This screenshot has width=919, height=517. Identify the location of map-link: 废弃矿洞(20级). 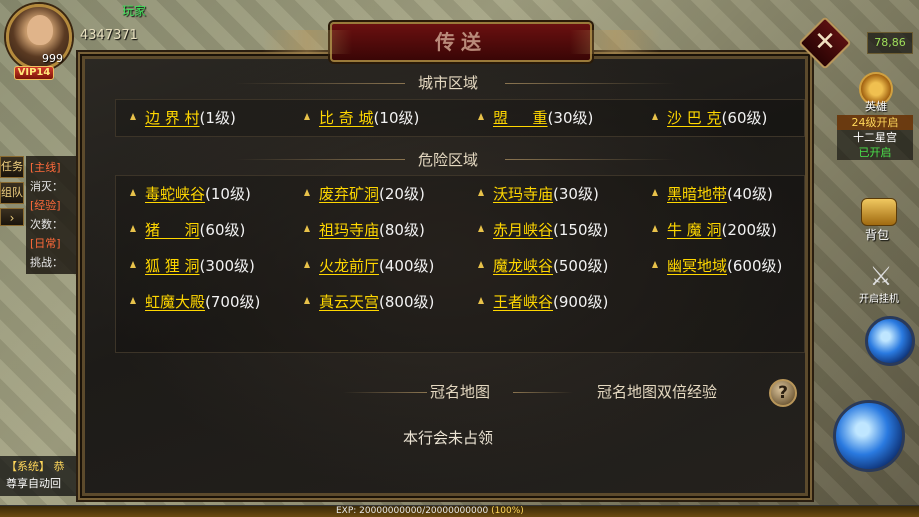
(389, 194).